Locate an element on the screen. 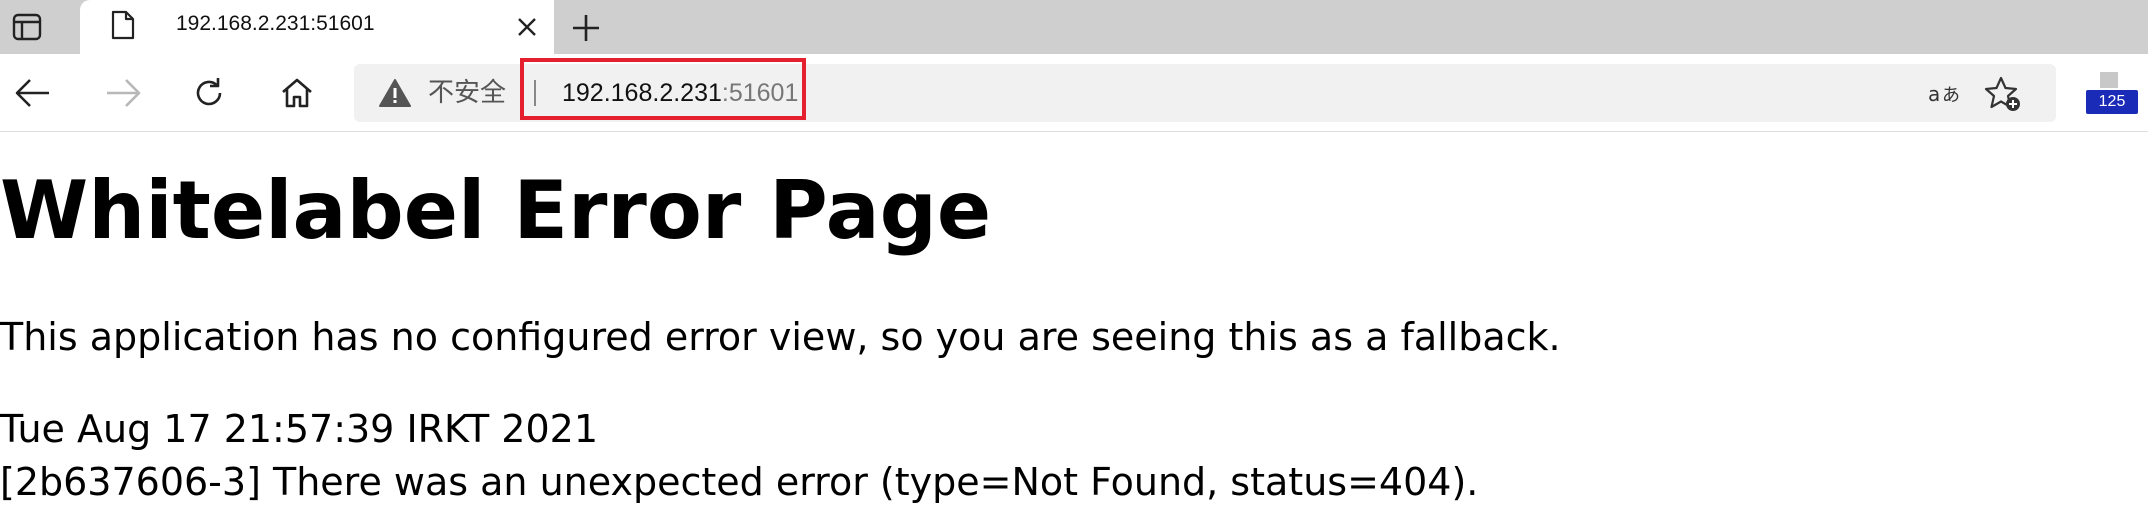  forward-button is located at coordinates (123, 93).